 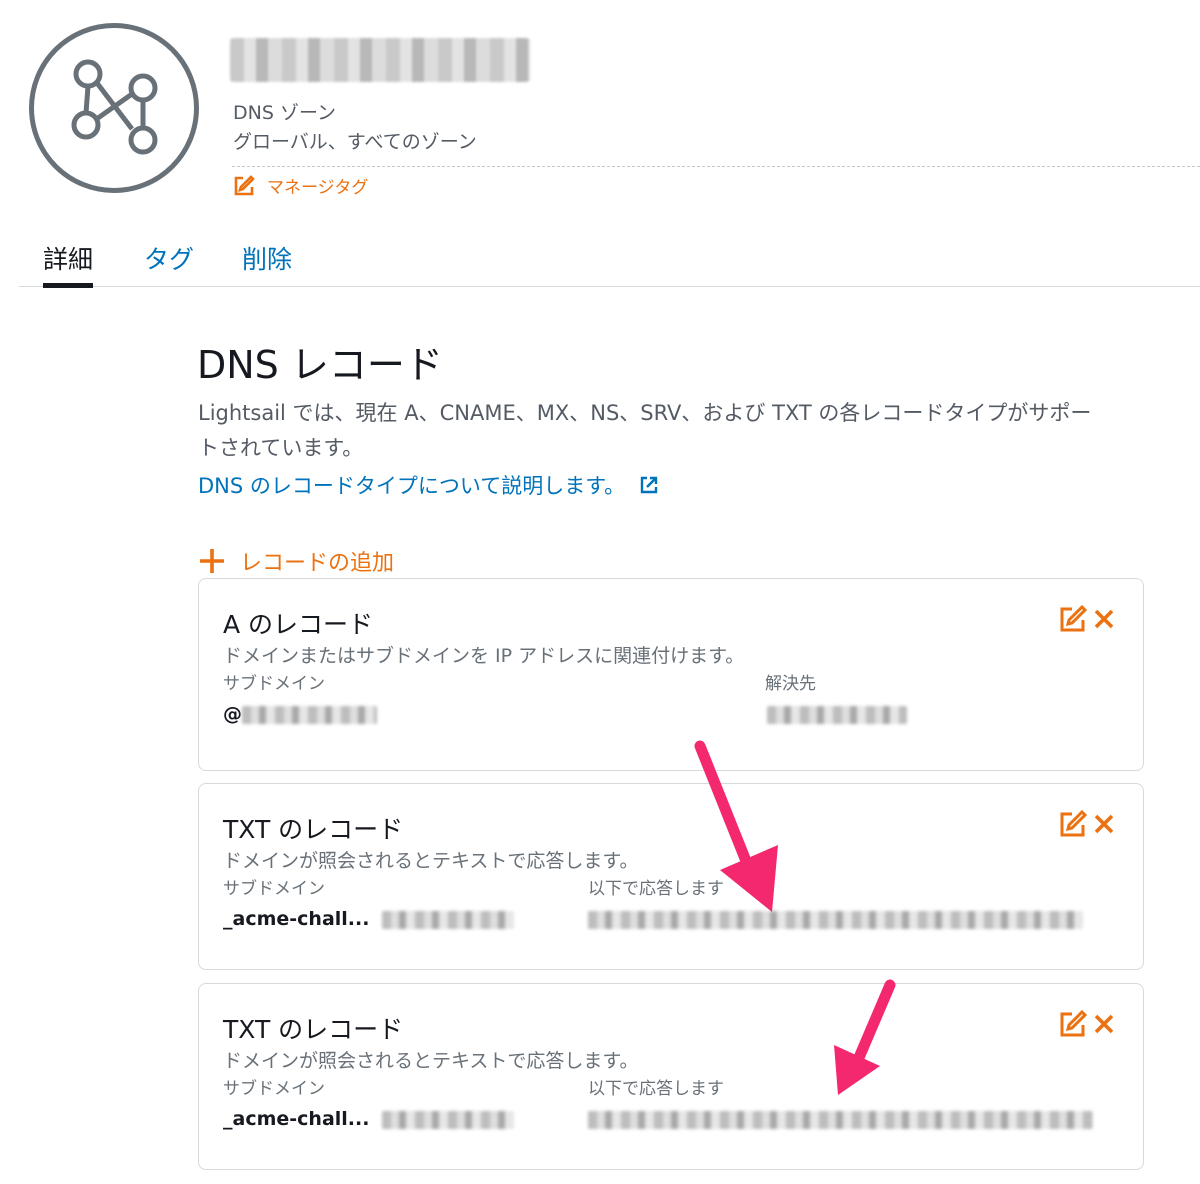 What do you see at coordinates (298, 624) in the screenshot?
I see `record-title: A のレコード` at bounding box center [298, 624].